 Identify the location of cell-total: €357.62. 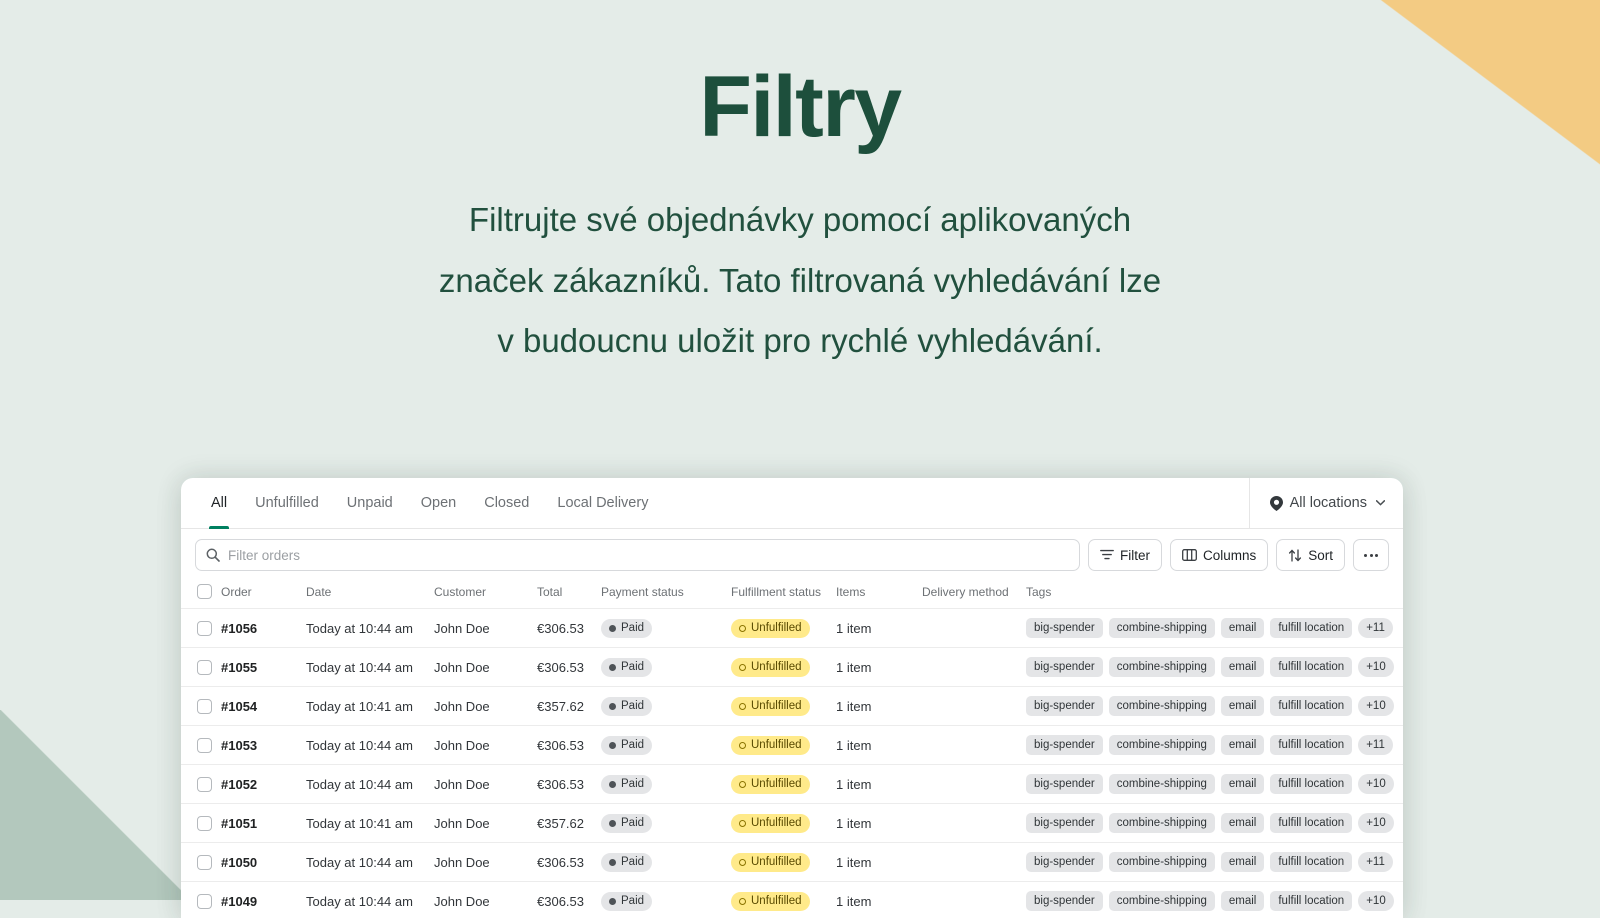
(569, 706).